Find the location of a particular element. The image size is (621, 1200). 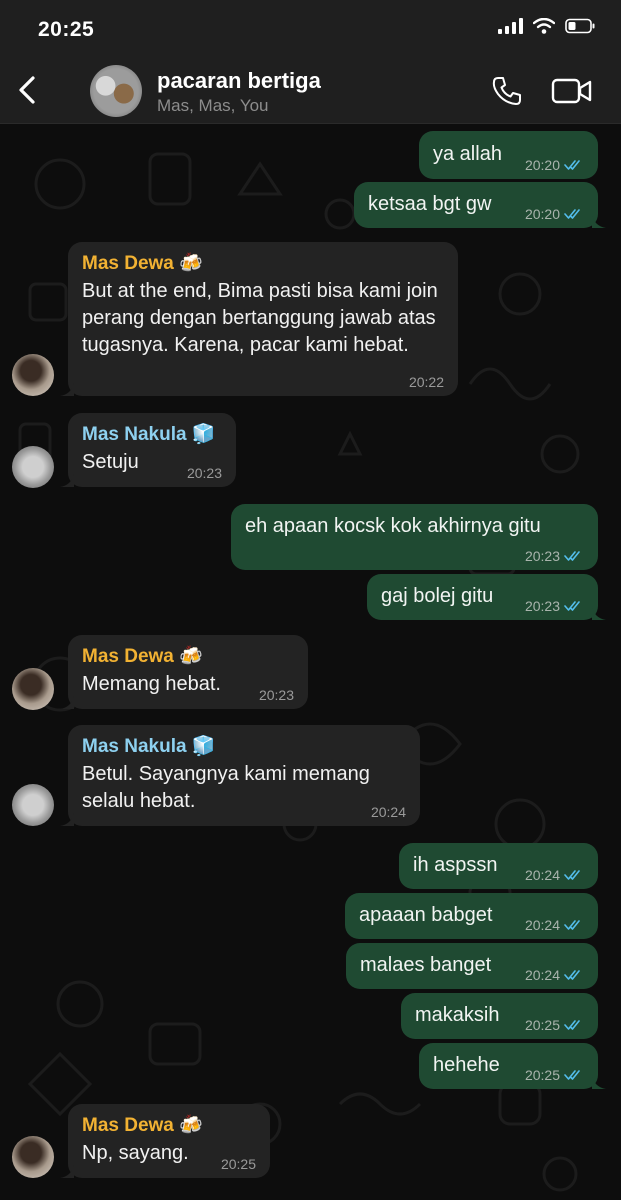

message-outgoing: gaj bolej gitu 20:23 is located at coordinates (486, 597).